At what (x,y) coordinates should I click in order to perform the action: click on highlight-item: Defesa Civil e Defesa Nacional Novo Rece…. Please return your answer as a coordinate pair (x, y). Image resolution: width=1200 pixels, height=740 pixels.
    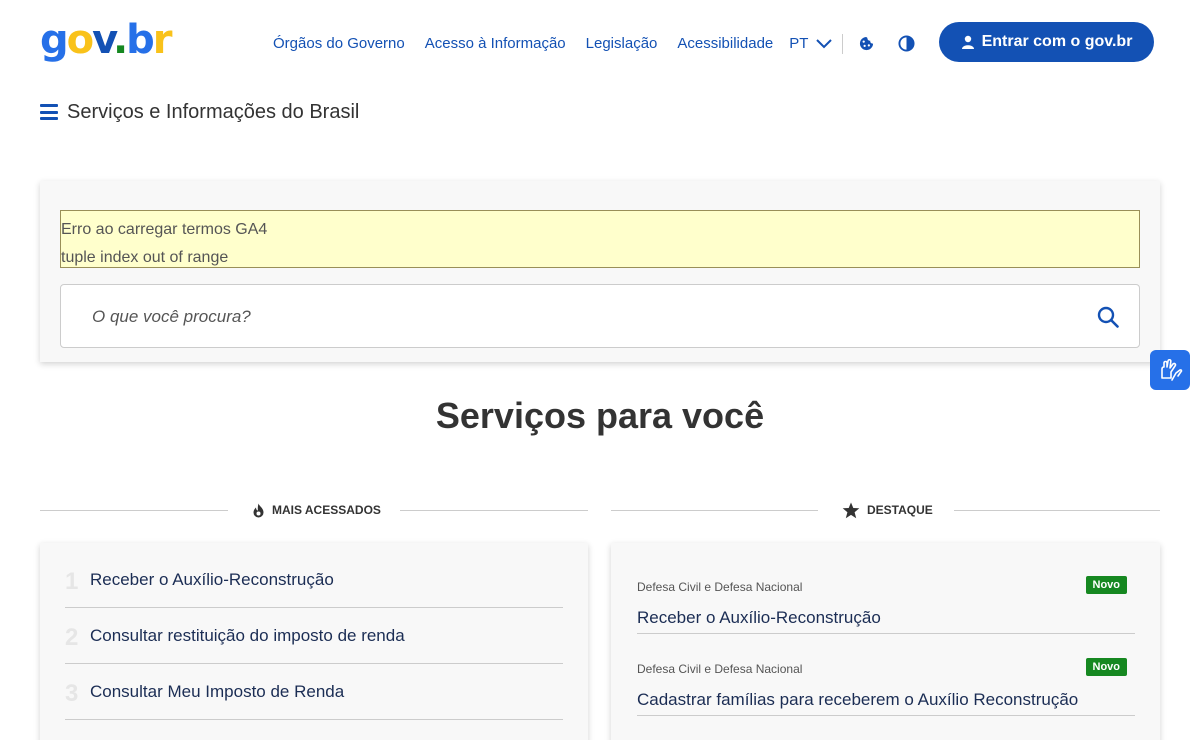
    Looking at the image, I should click on (886, 593).